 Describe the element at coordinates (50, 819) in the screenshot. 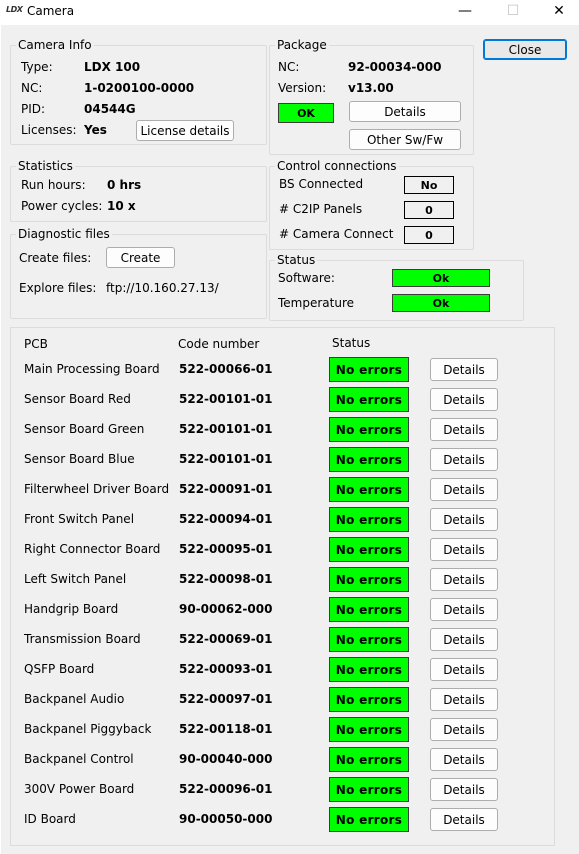

I see `pcb-name: ID Board` at that location.